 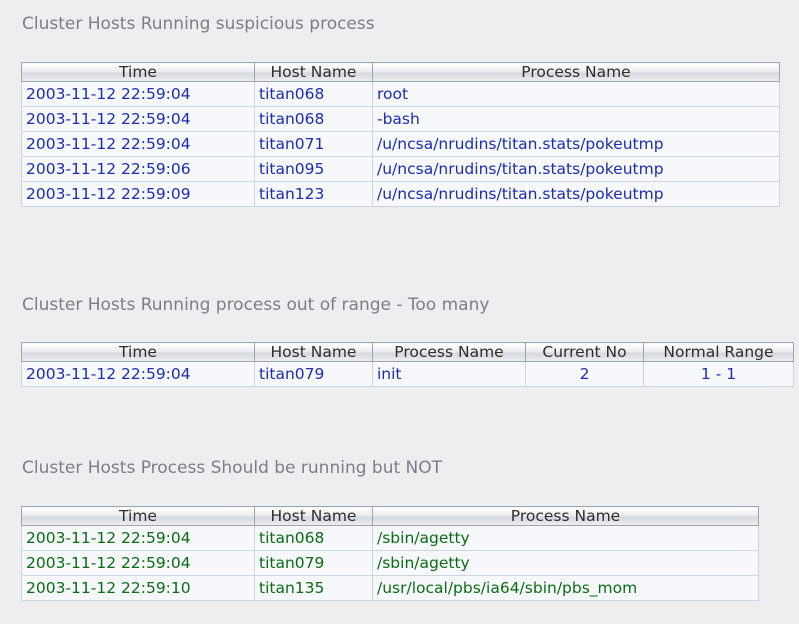 What do you see at coordinates (584, 352) in the screenshot?
I see `column-header-current-no: Current No` at bounding box center [584, 352].